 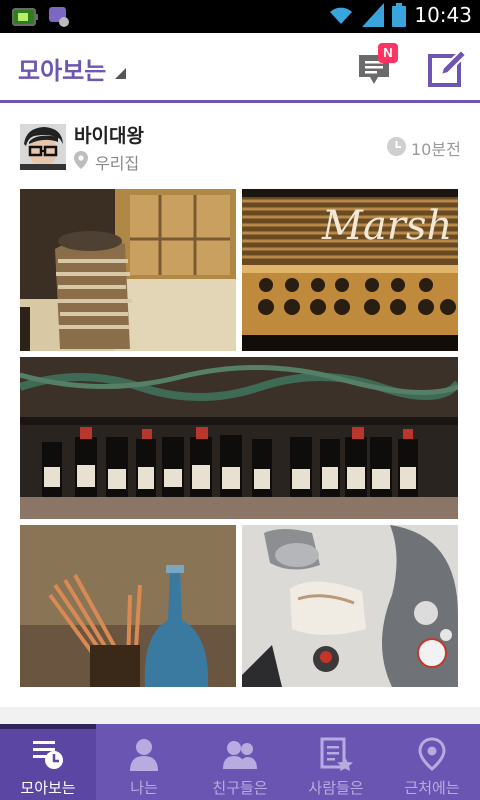 What do you see at coordinates (59, 17) in the screenshot?
I see `messenger-notification-icon` at bounding box center [59, 17].